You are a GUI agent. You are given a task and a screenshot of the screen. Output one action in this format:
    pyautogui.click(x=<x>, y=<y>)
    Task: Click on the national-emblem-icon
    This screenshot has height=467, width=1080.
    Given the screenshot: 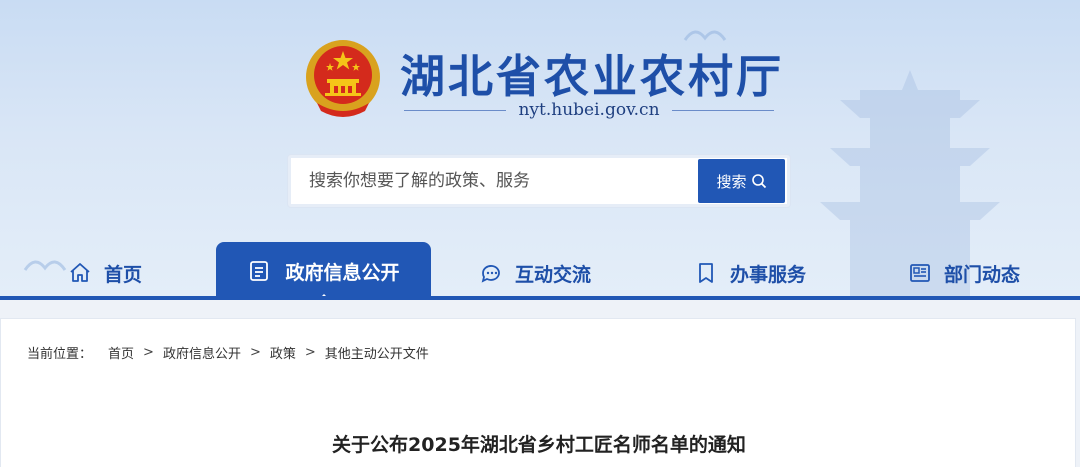 What is the action you would take?
    pyautogui.click(x=343, y=78)
    